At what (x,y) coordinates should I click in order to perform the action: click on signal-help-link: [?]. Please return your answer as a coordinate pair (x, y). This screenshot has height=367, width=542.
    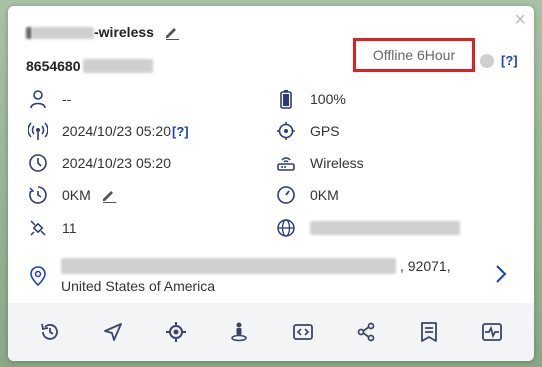
    Looking at the image, I should click on (180, 131).